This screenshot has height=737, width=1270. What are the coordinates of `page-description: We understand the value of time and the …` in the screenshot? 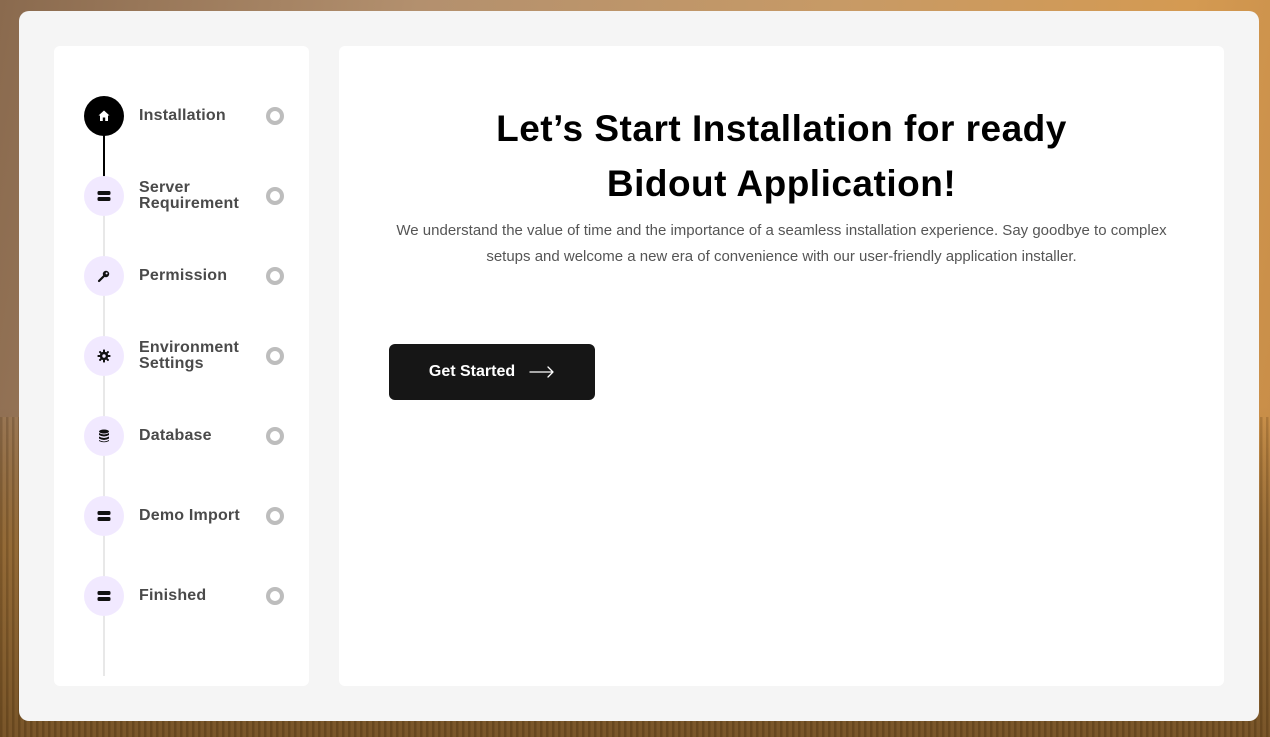 It's located at (781, 243).